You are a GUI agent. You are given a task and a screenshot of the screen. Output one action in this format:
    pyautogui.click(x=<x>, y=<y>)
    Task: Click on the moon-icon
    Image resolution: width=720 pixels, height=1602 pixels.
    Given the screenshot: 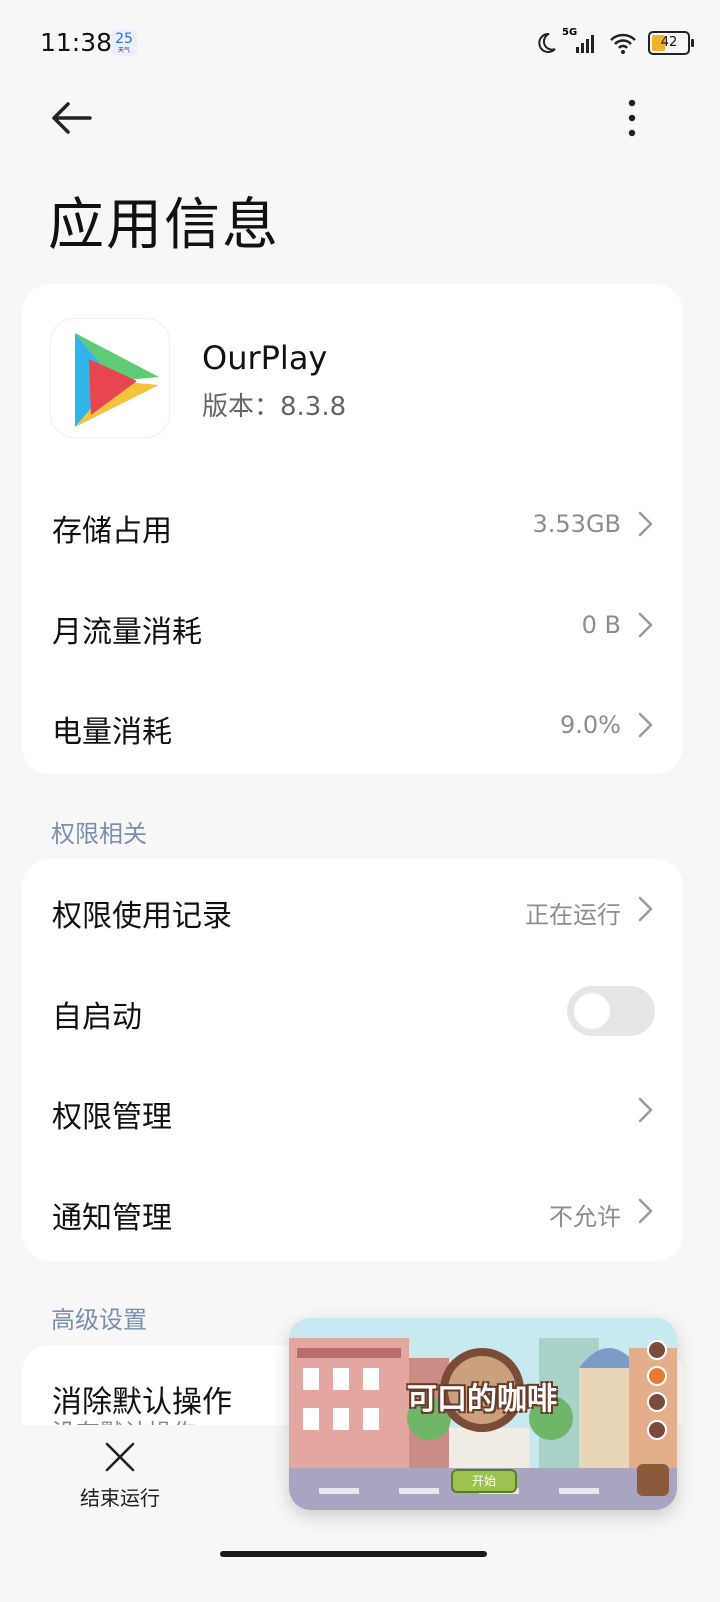 What is the action you would take?
    pyautogui.click(x=547, y=42)
    